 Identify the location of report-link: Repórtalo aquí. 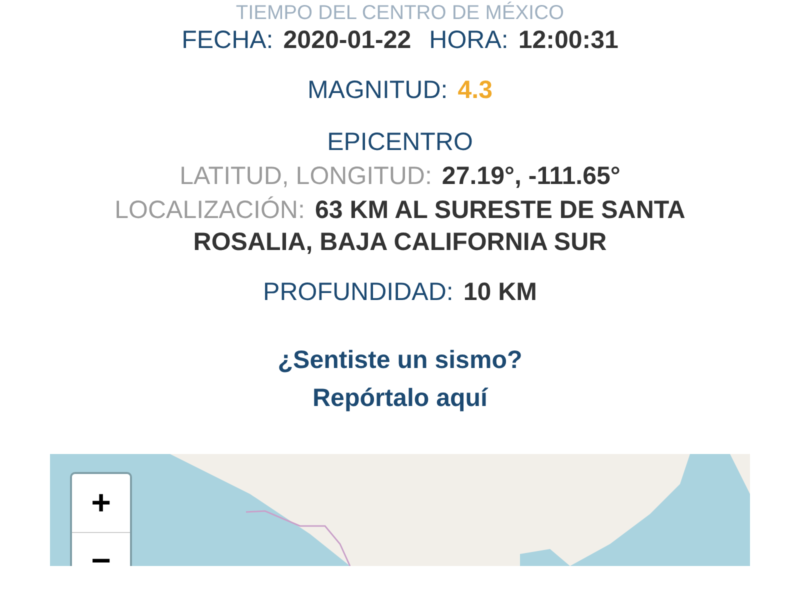
(400, 398).